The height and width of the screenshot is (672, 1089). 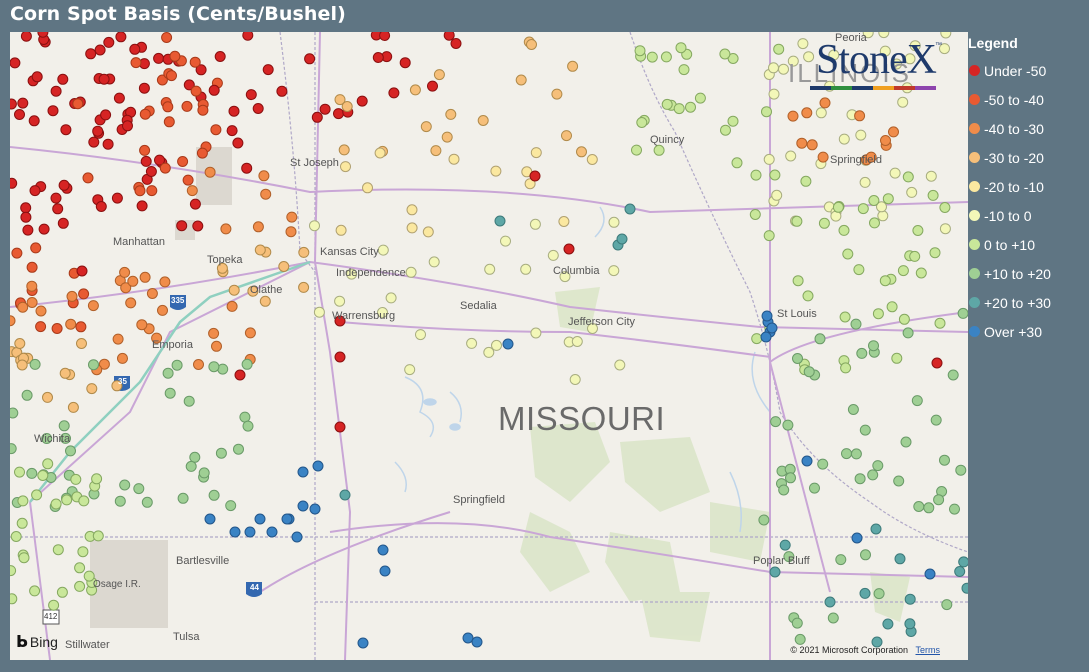 What do you see at coordinates (1027, 302) in the screenshot?
I see `legend-item: +20 to +30` at bounding box center [1027, 302].